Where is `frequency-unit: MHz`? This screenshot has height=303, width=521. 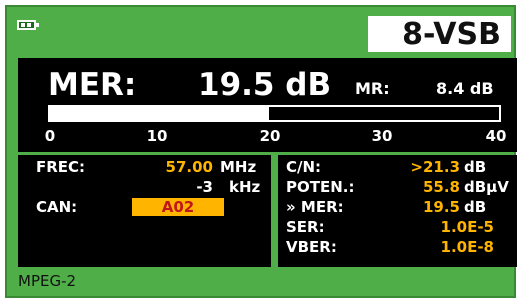
frequency-unit: MHz is located at coordinates (238, 167).